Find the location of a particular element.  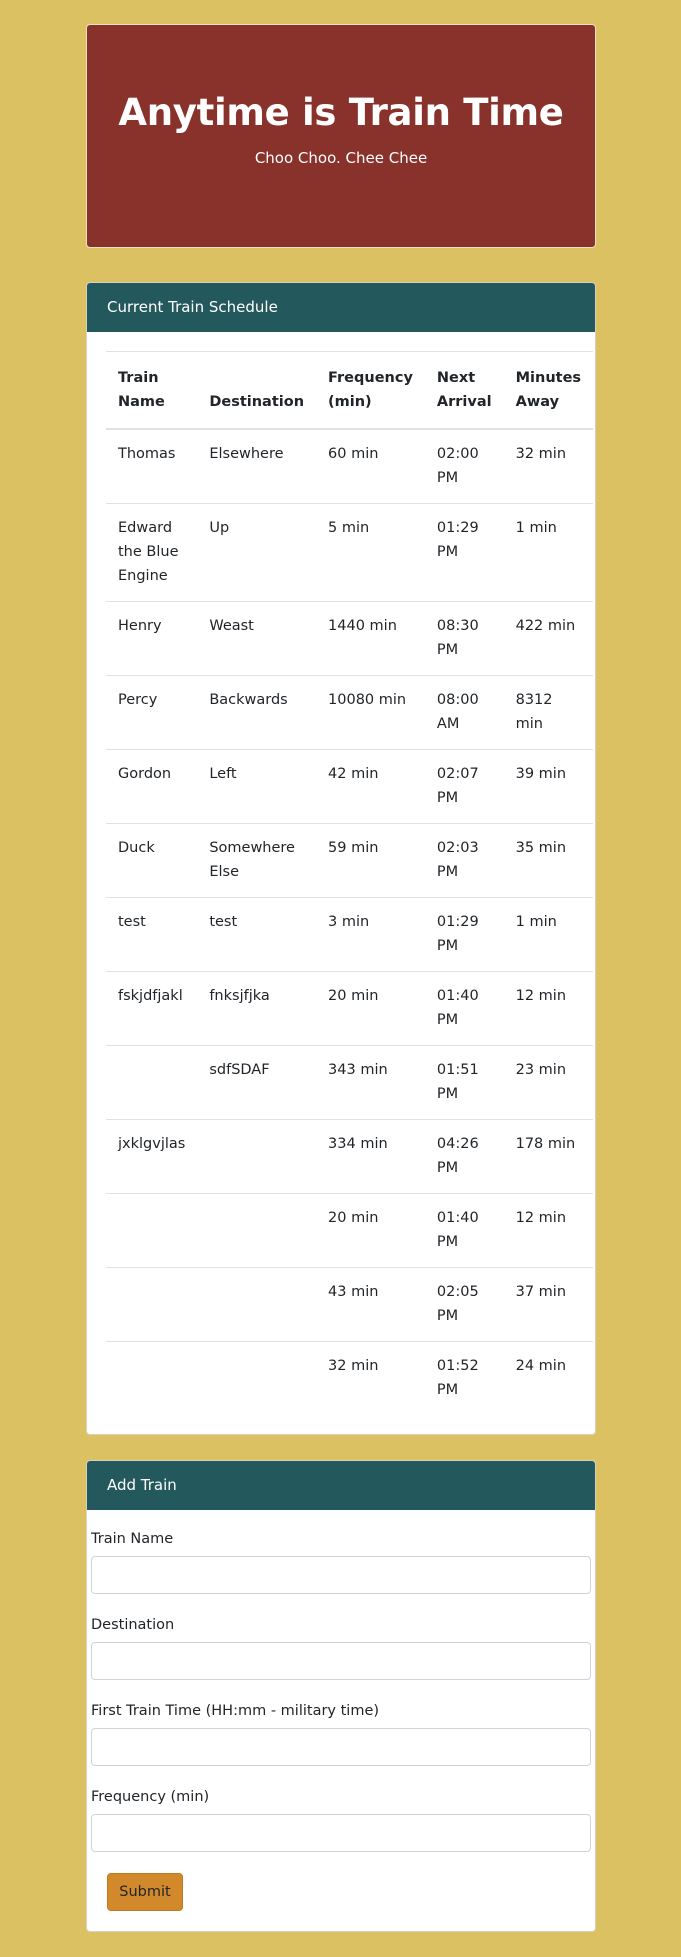

cell-destination: fnksjfjka is located at coordinates (257, 1008).